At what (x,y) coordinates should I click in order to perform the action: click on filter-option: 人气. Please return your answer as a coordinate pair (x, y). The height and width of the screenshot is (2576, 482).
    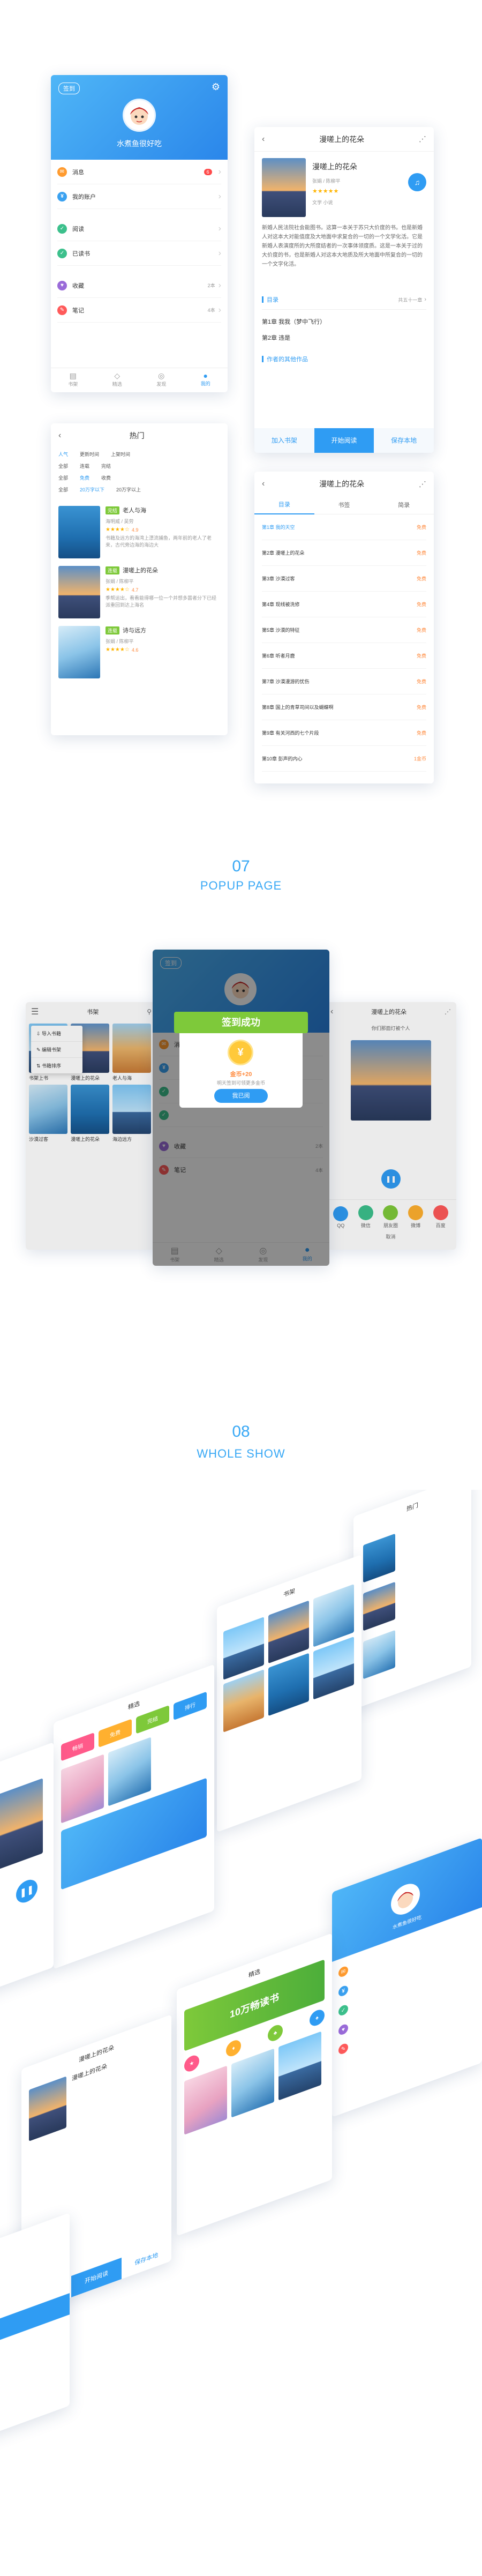
    Looking at the image, I should click on (63, 455).